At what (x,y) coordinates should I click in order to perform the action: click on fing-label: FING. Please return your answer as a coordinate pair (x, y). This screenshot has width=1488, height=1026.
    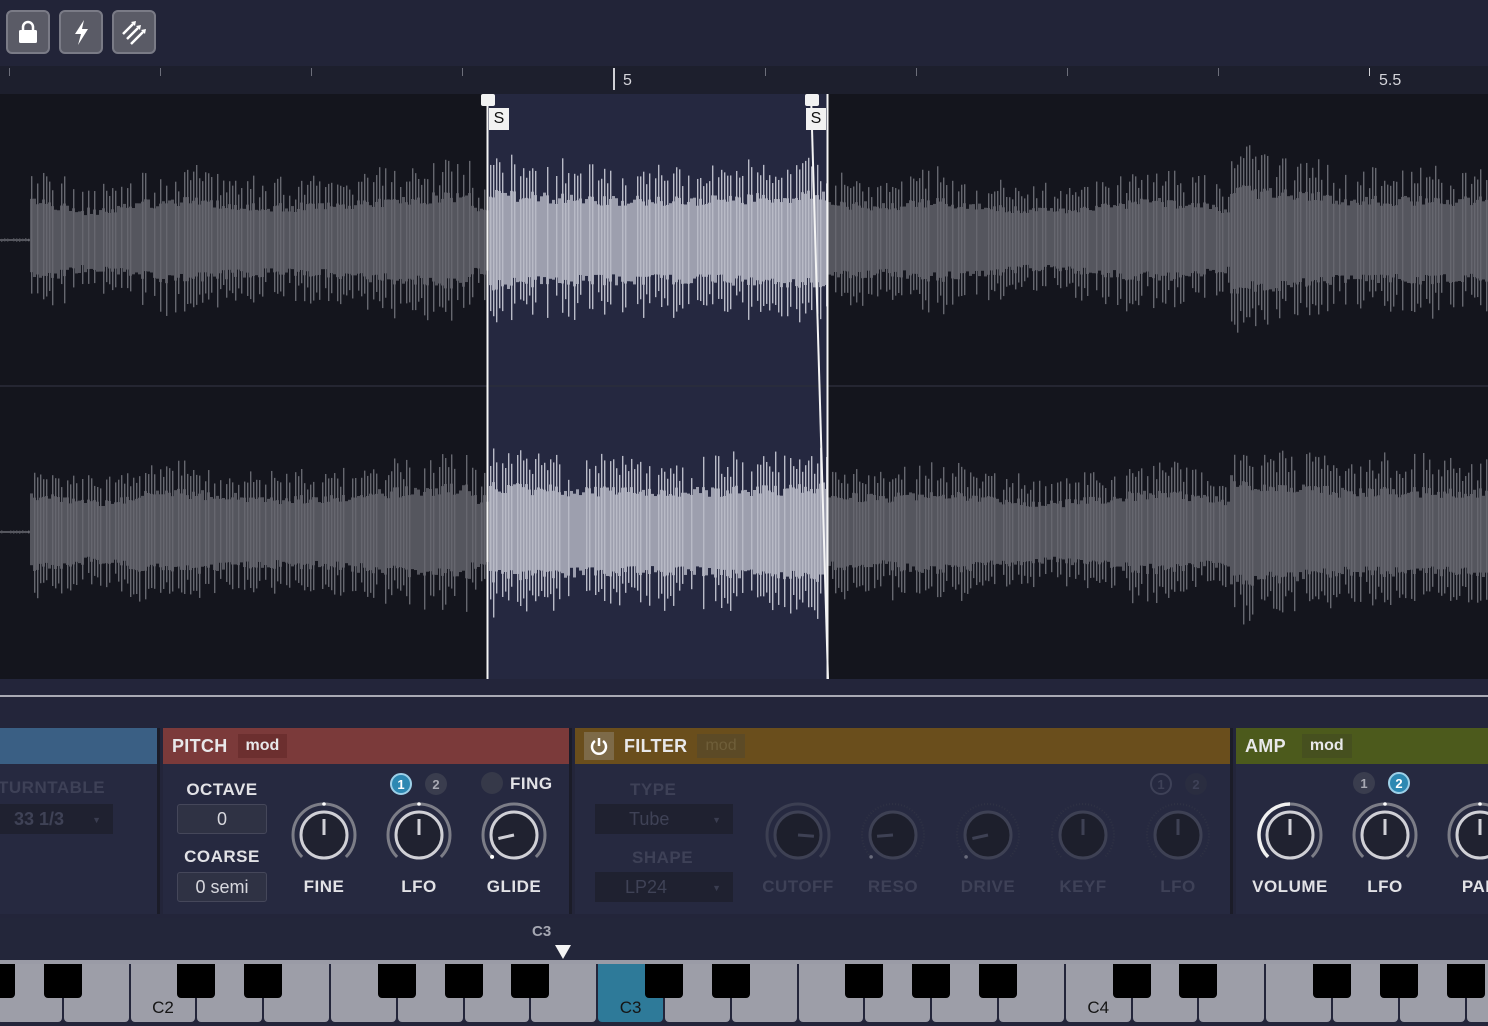
    Looking at the image, I should click on (531, 783).